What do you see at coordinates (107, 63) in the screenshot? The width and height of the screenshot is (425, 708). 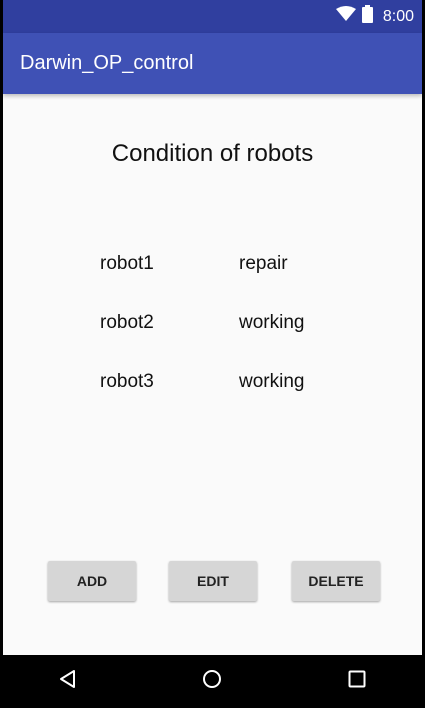 I see `app-title: Darwin_OP_control` at bounding box center [107, 63].